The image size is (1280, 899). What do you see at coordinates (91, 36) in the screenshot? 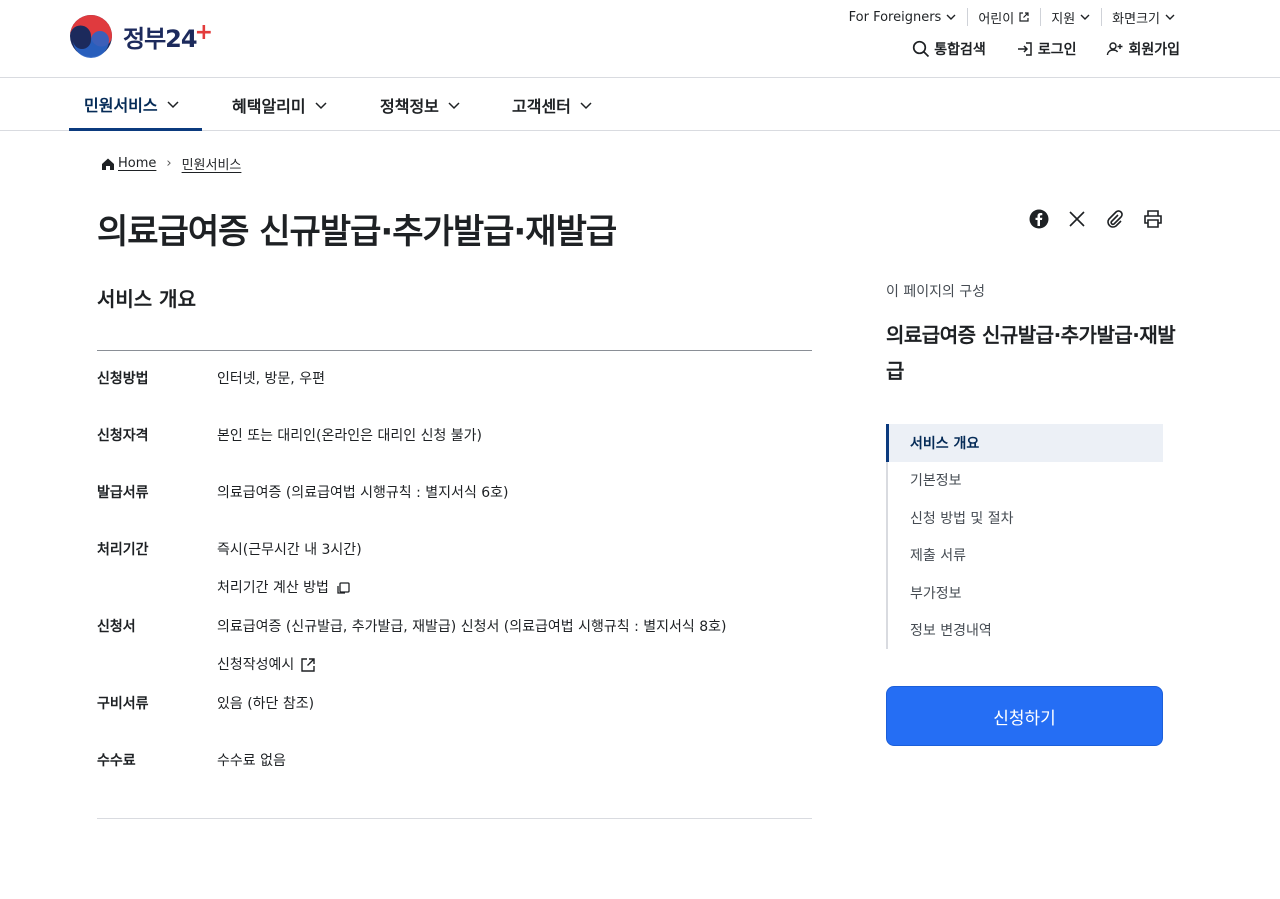
I see `government-emblem-icon` at bounding box center [91, 36].